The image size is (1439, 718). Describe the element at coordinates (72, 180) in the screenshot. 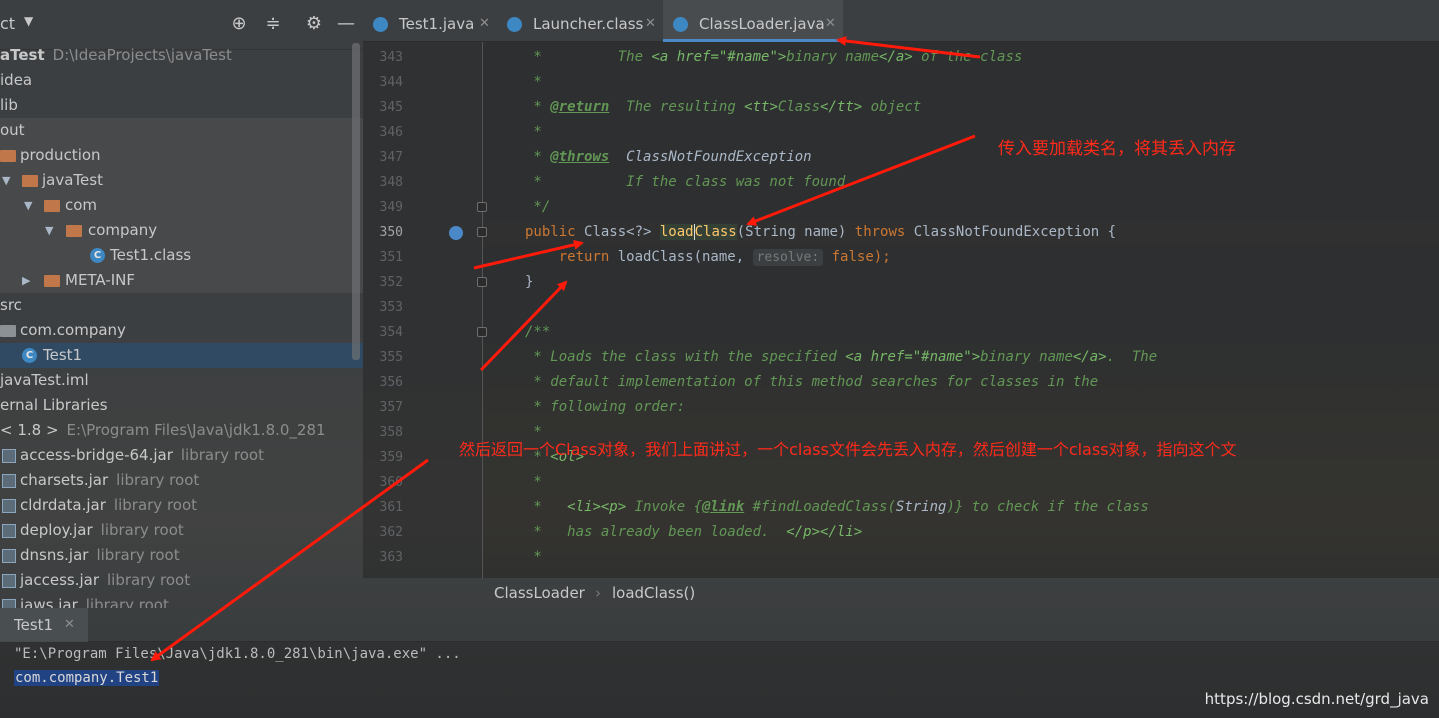

I see `tree-item-label: javaTest` at that location.